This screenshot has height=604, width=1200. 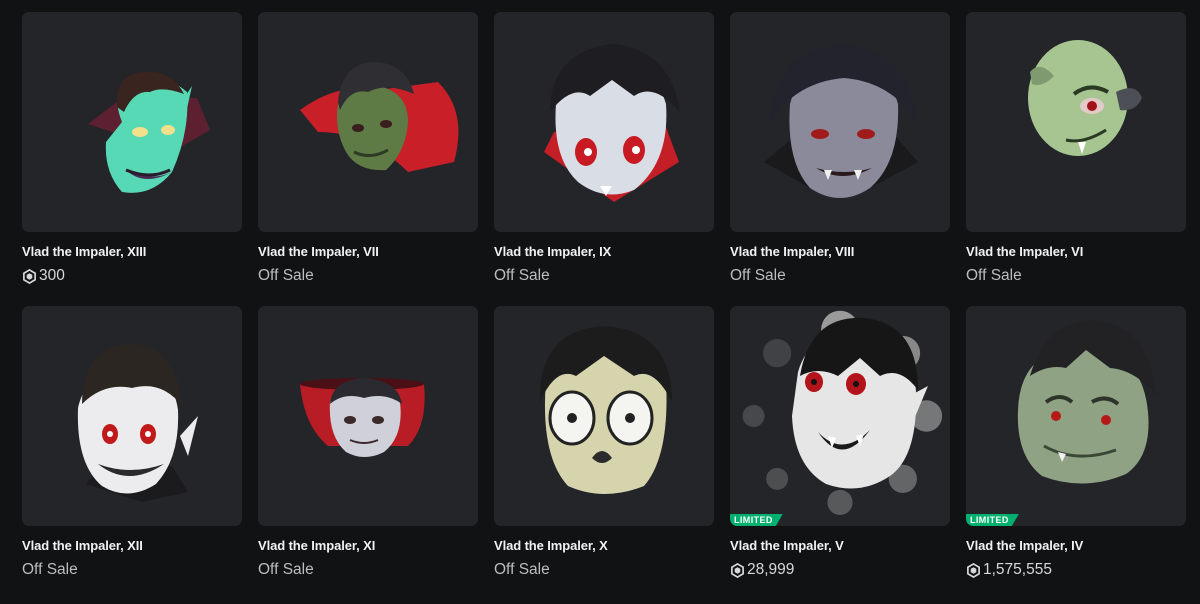 What do you see at coordinates (52, 275) in the screenshot?
I see `price-value: 300` at bounding box center [52, 275].